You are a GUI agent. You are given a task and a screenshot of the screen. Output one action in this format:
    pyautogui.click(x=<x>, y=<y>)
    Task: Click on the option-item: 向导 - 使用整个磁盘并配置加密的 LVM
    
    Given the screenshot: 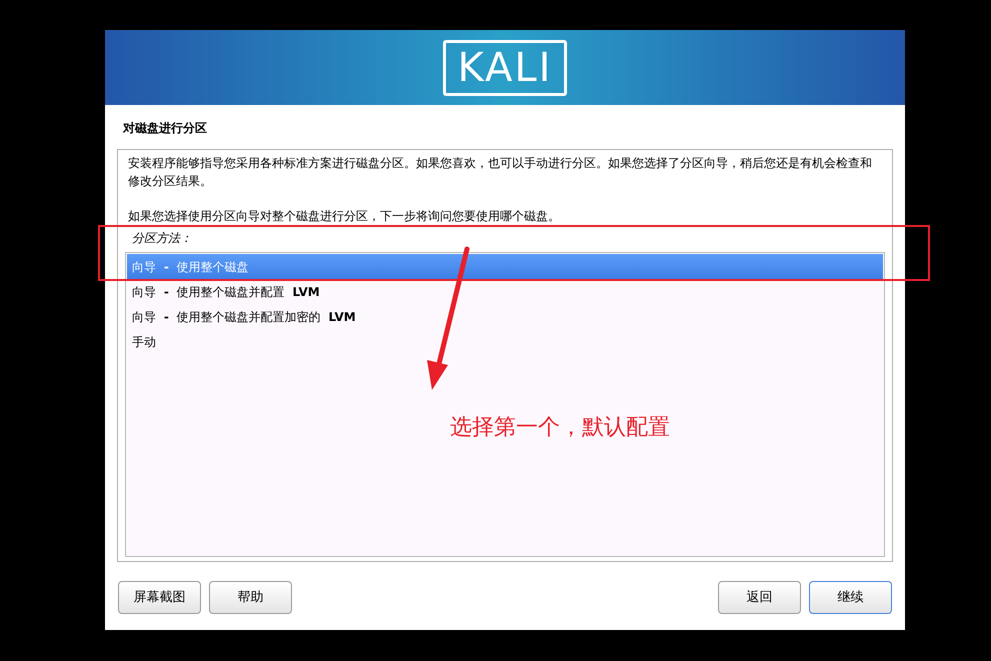 What is the action you would take?
    pyautogui.click(x=505, y=316)
    